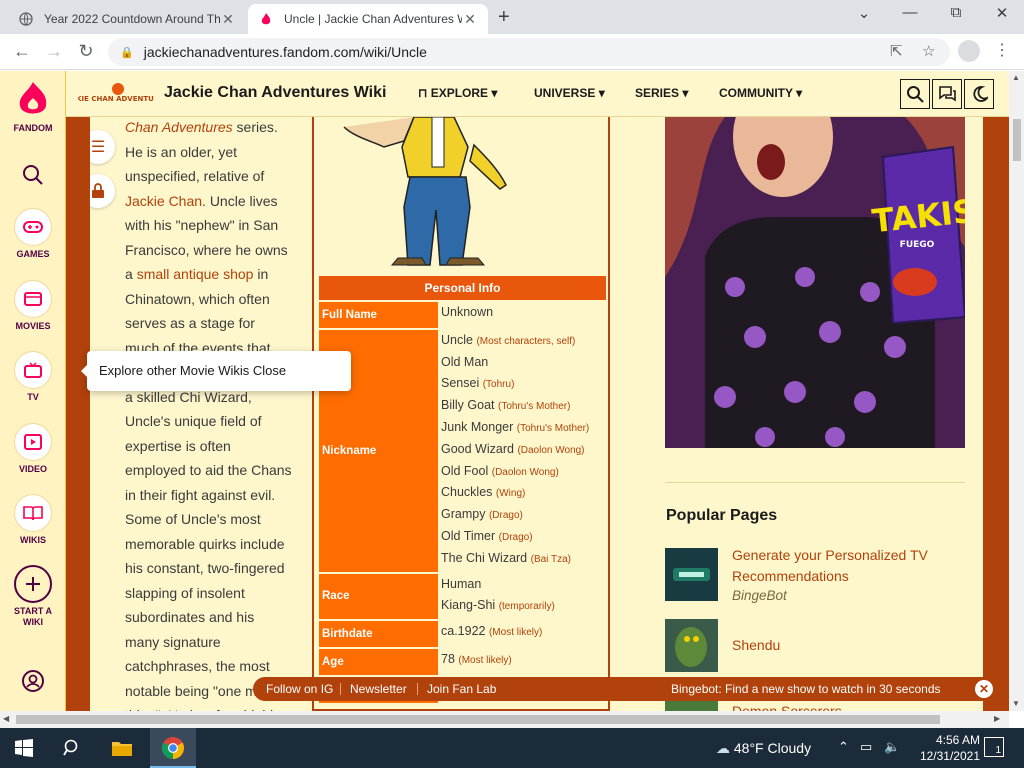 This screenshot has height=768, width=1024. I want to click on back-icon: ←, so click(22, 51).